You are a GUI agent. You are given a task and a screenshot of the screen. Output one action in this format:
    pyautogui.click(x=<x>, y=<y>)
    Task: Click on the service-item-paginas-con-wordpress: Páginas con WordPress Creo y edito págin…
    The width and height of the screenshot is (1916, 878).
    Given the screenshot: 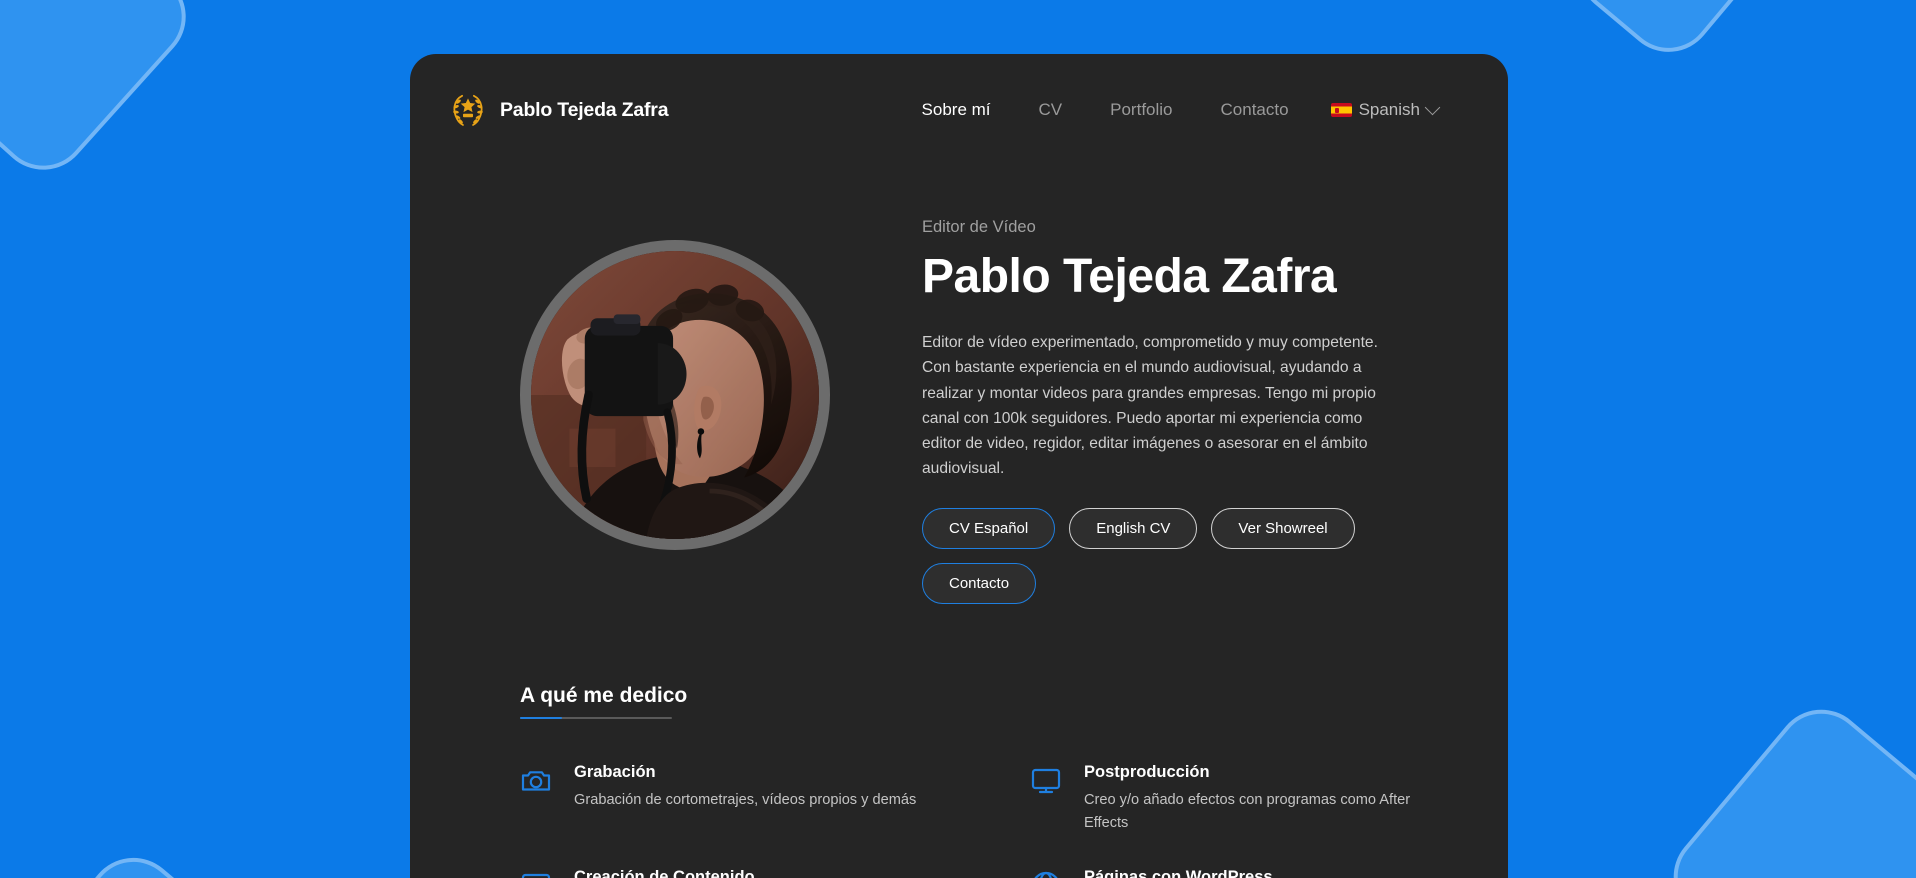 What is the action you would take?
    pyautogui.click(x=1239, y=873)
    